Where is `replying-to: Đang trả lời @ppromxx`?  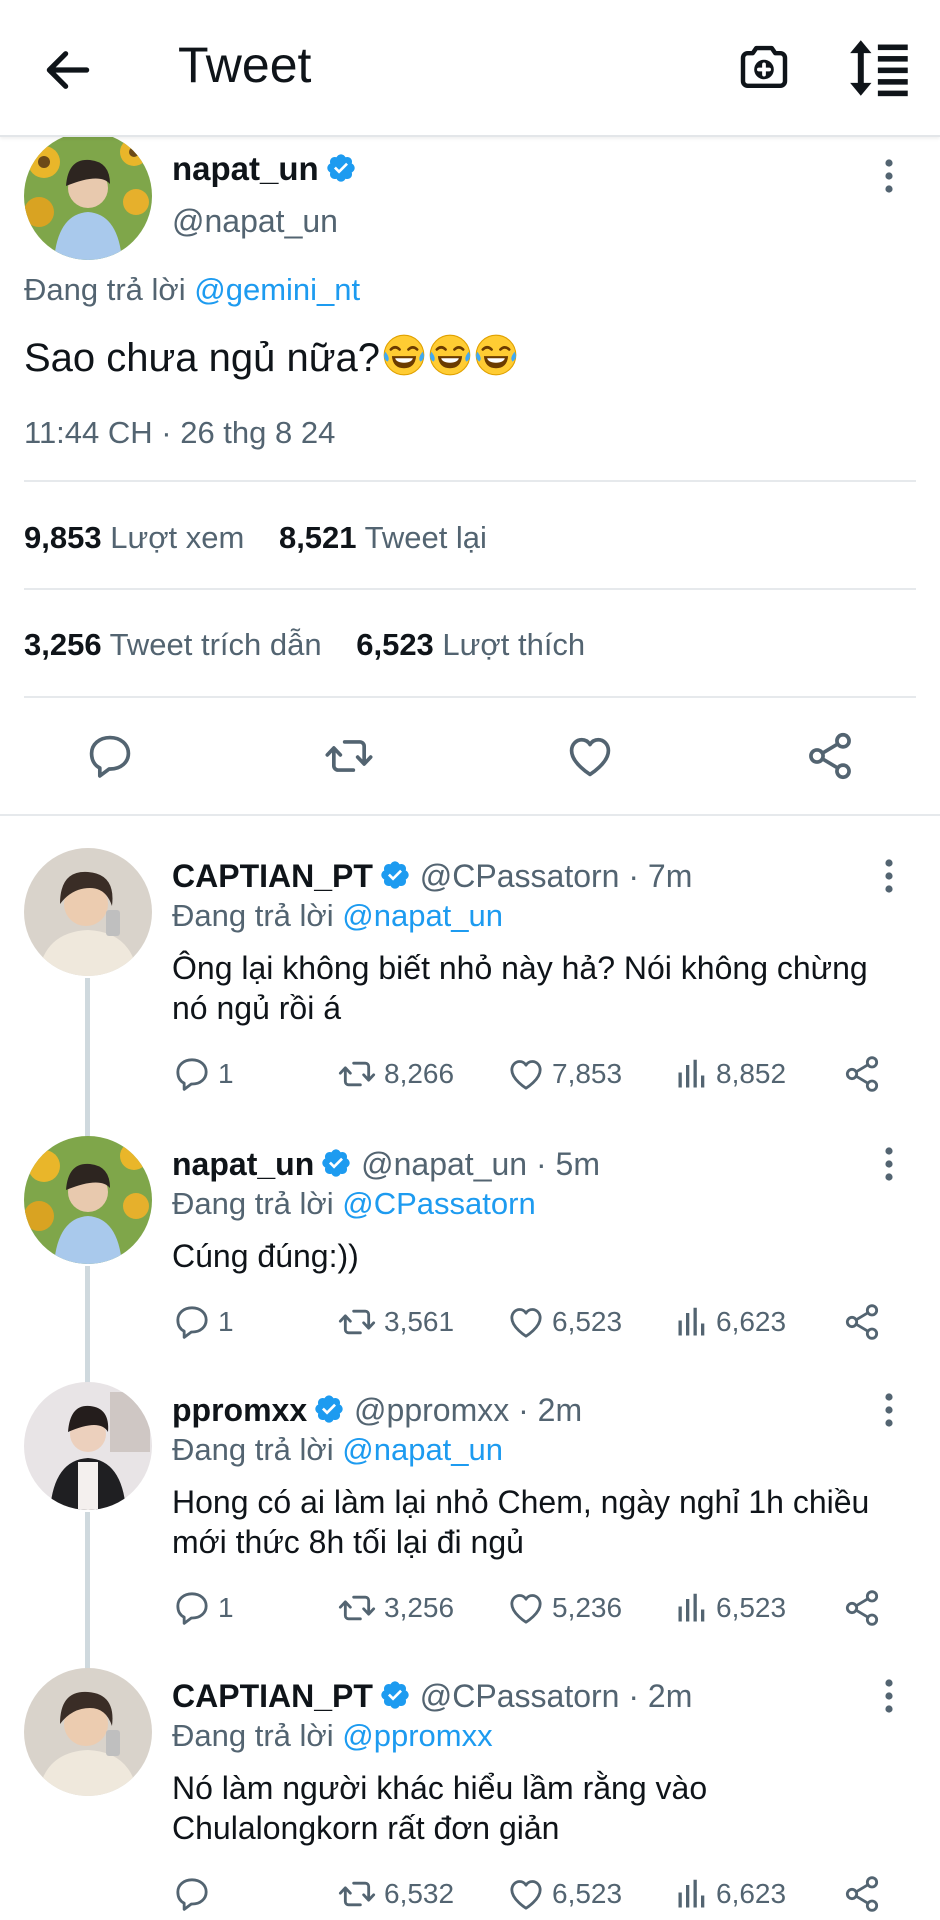
replying-to: Đang trả lời @ppromxx is located at coordinates (332, 1735).